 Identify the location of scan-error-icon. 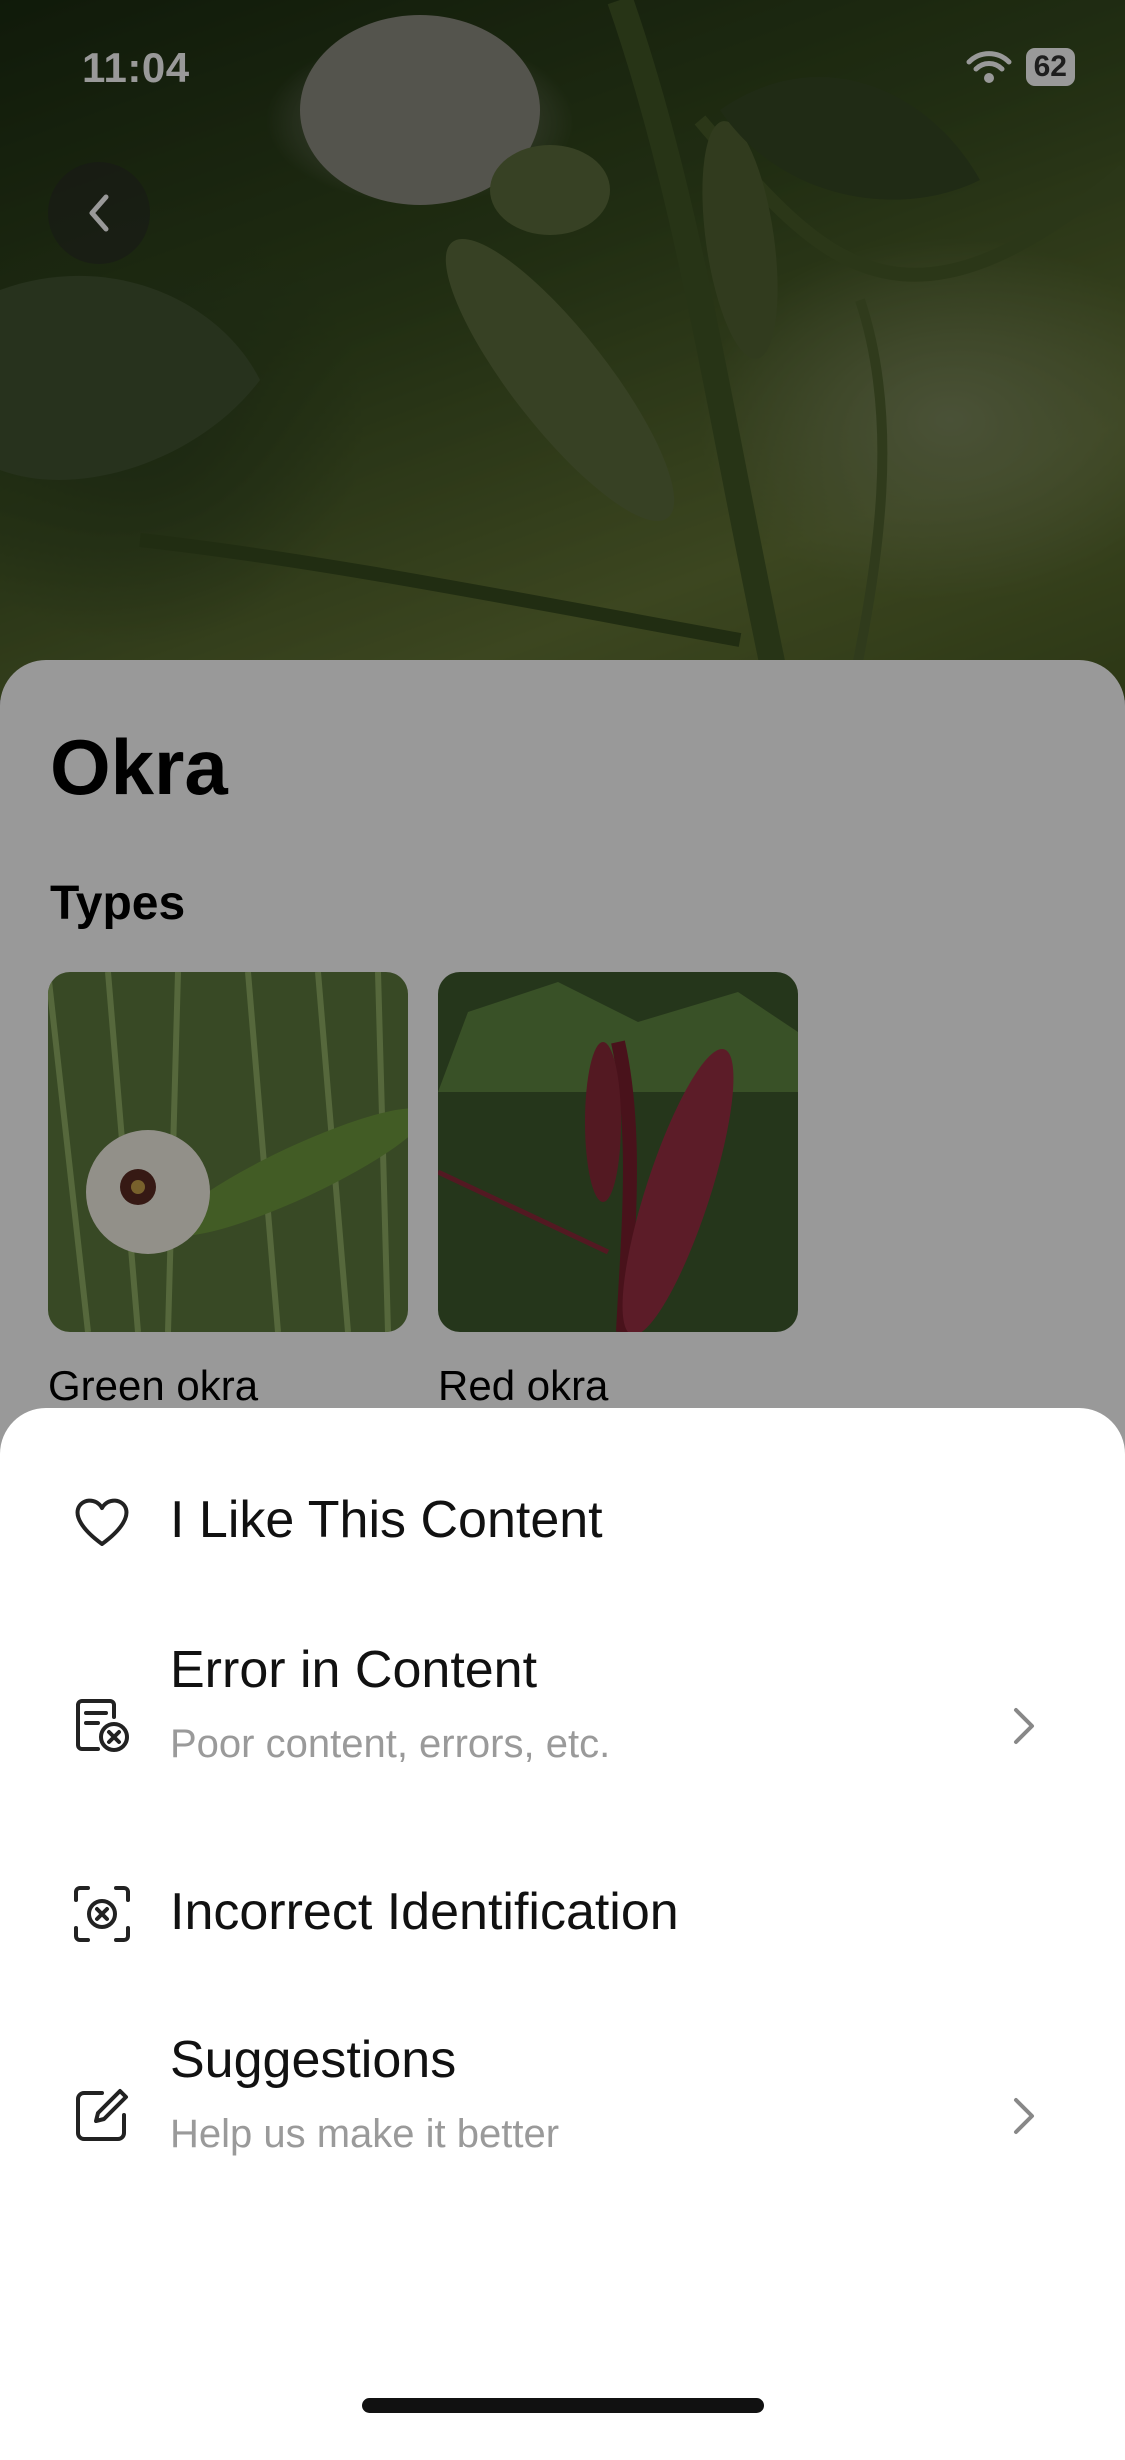
(102, 1914).